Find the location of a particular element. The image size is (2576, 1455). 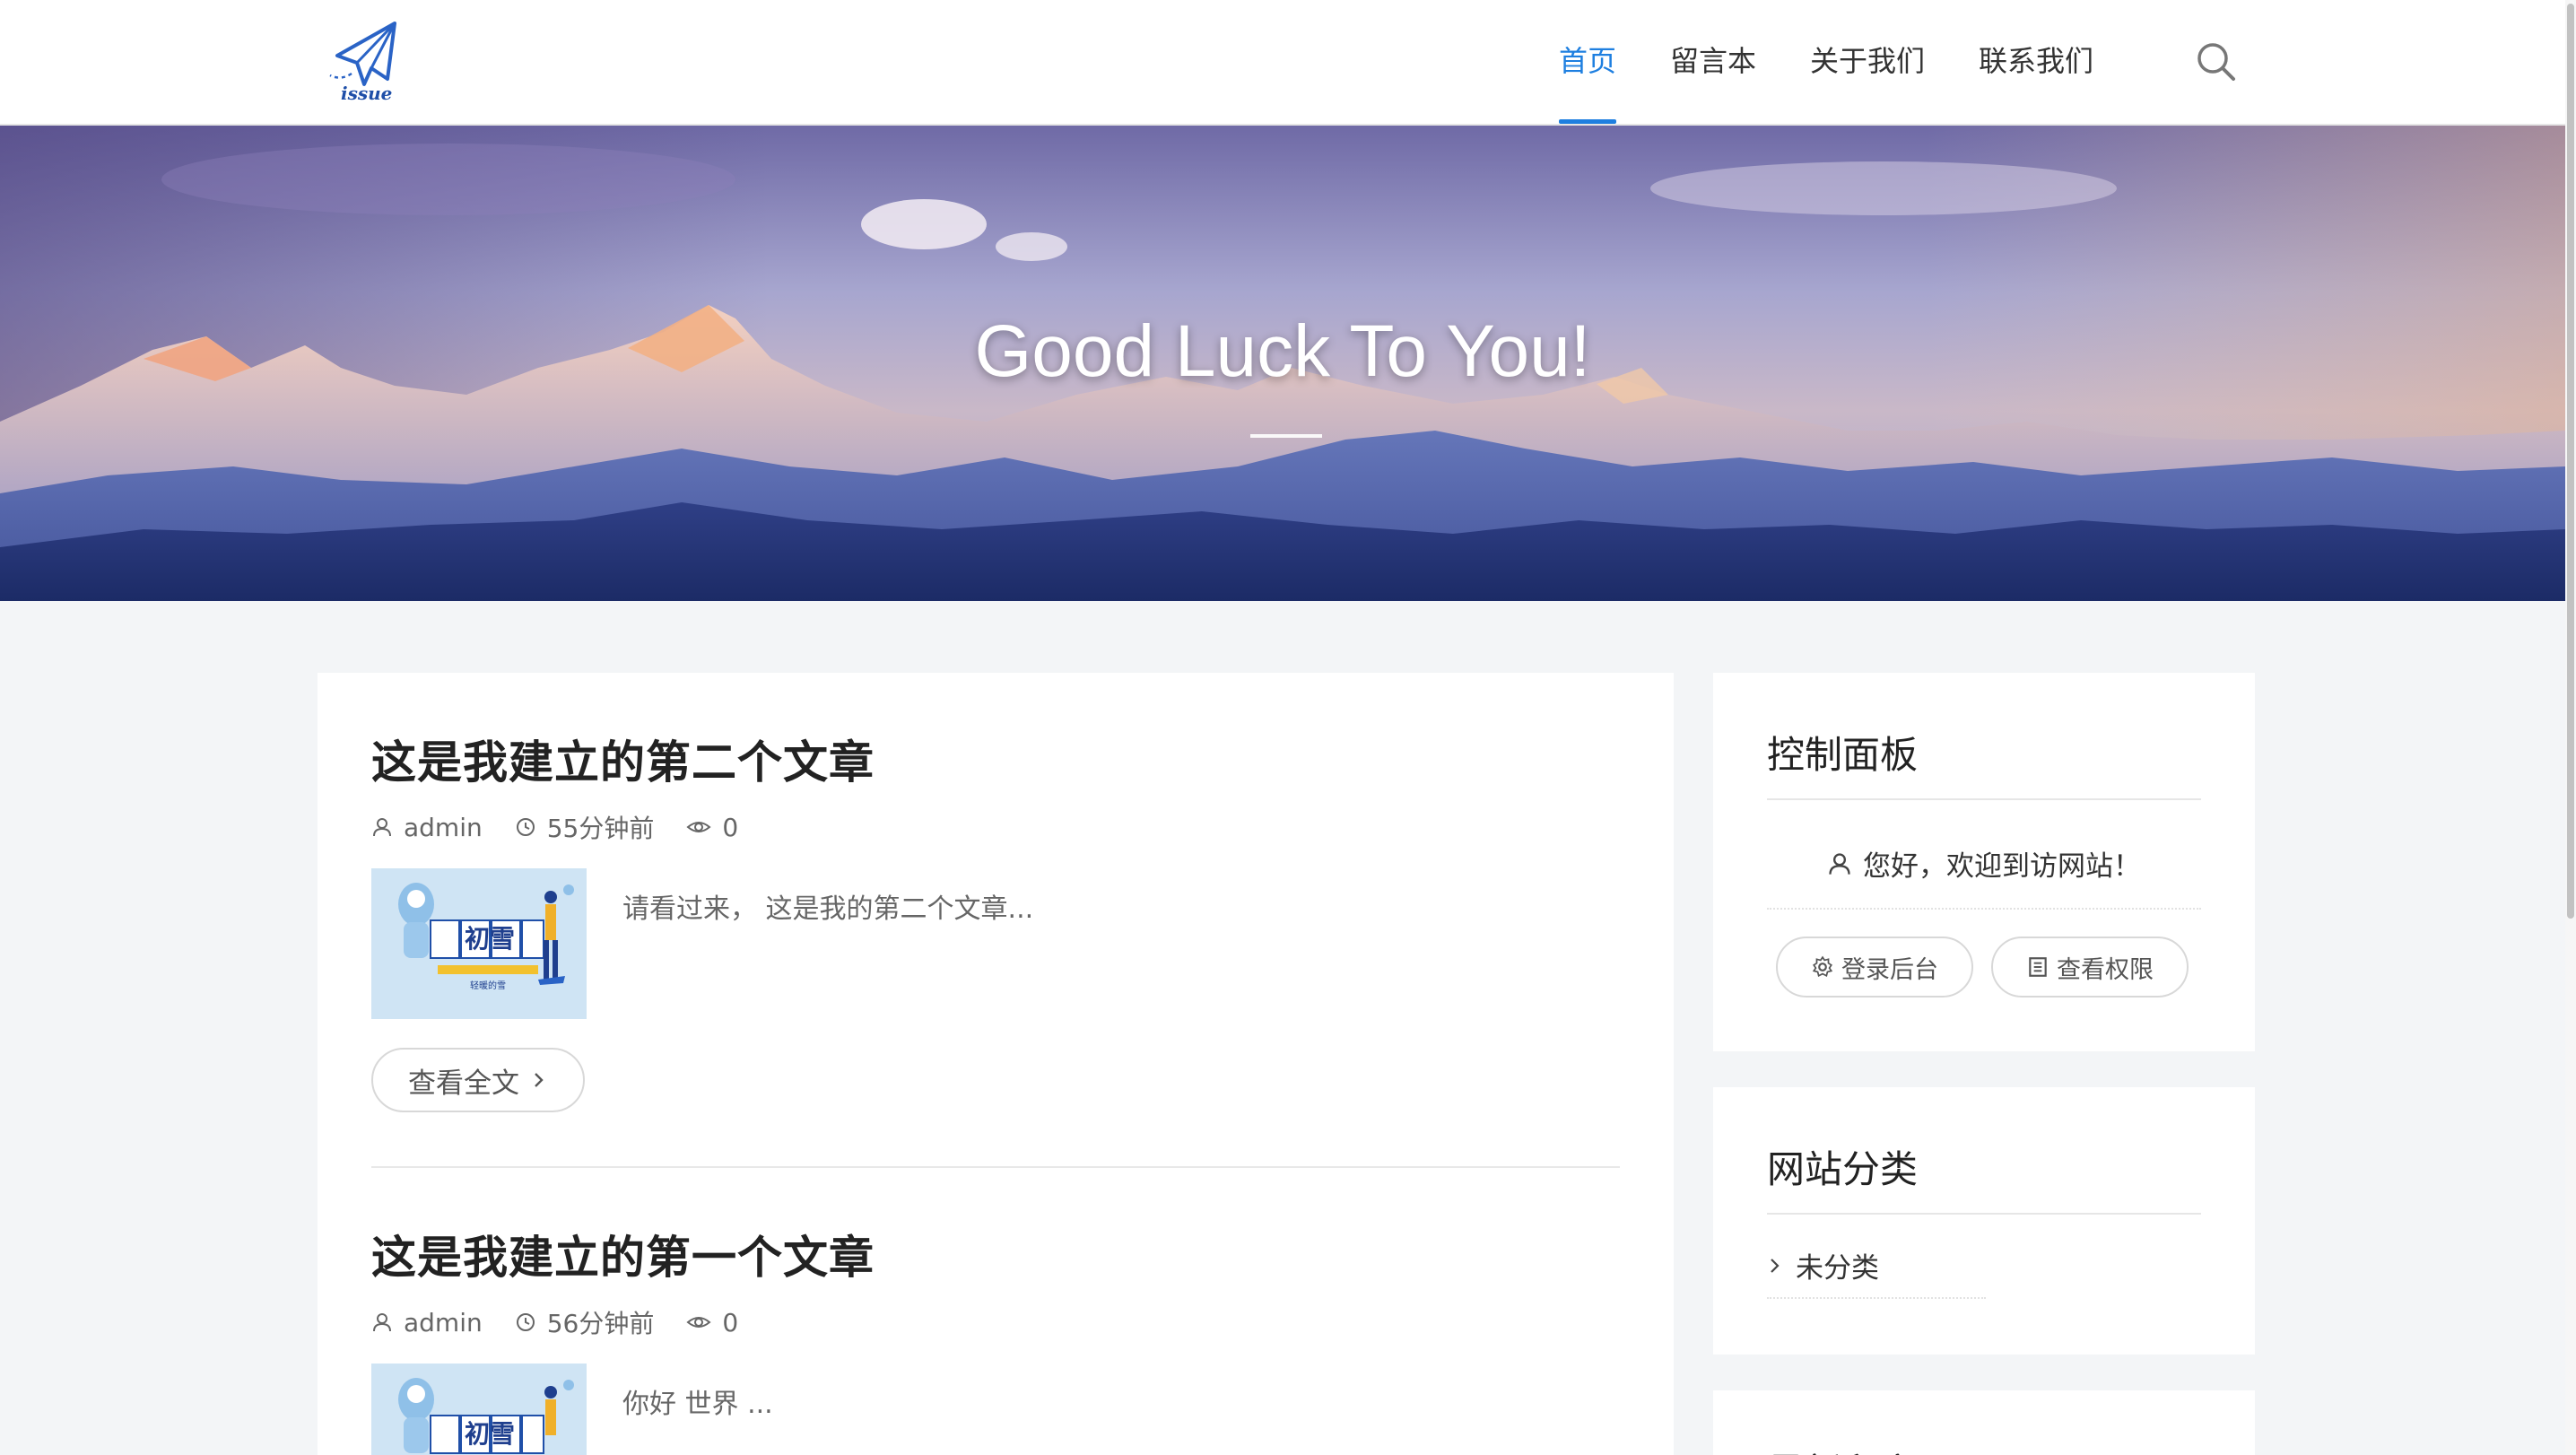

thumb-subtext: 轻暖的雪 is located at coordinates (488, 985).